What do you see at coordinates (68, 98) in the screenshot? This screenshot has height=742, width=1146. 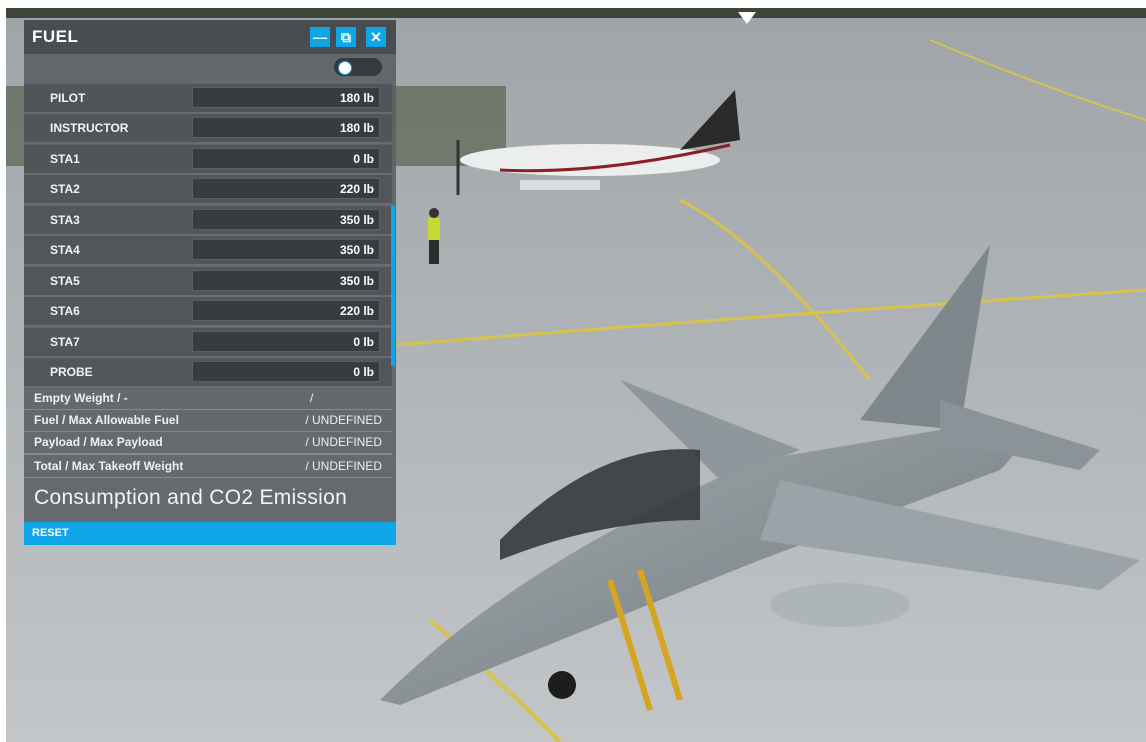 I see `row-label: PILOT` at bounding box center [68, 98].